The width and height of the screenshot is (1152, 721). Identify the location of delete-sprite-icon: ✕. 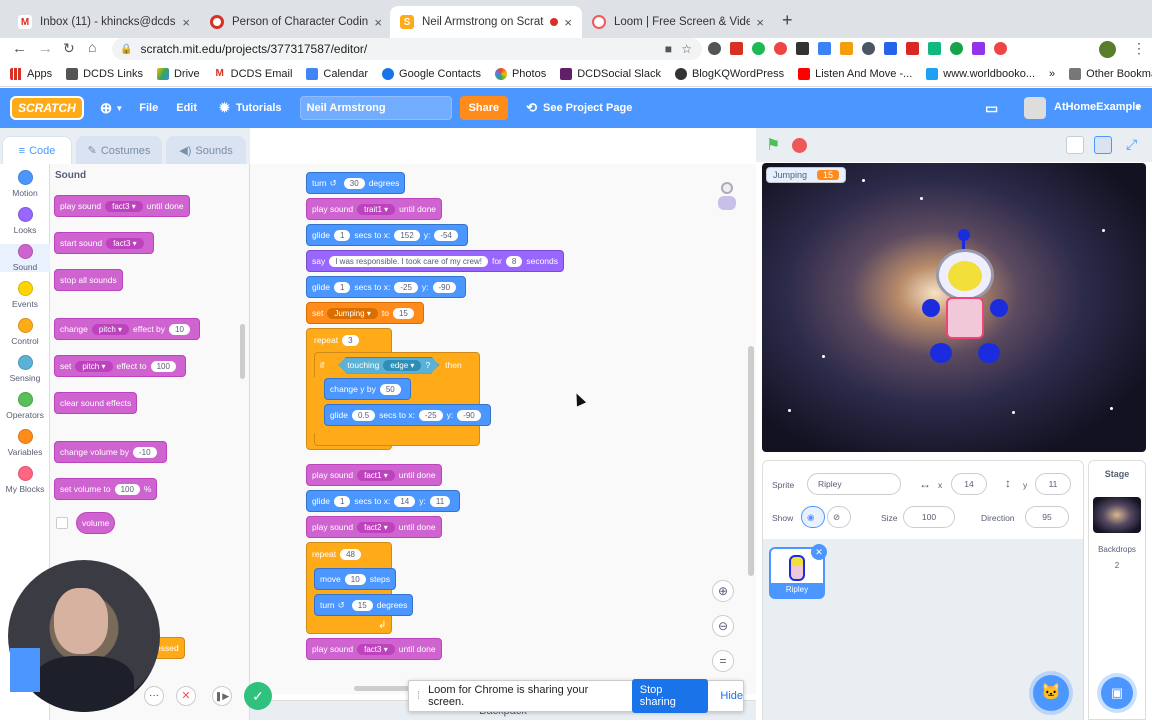
(819, 552).